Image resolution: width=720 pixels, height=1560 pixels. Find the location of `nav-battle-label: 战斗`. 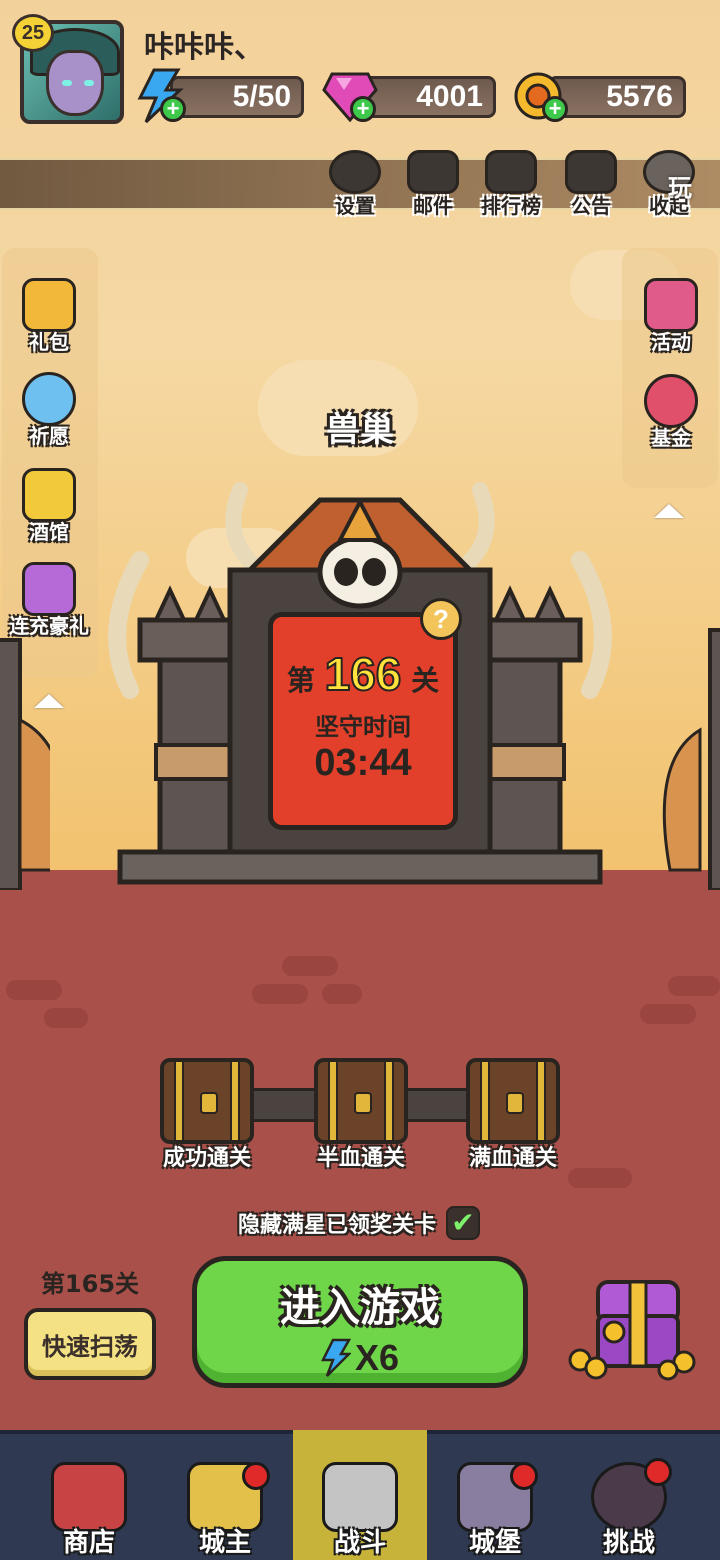

nav-battle-label: 战斗 is located at coordinates (359, 1543).